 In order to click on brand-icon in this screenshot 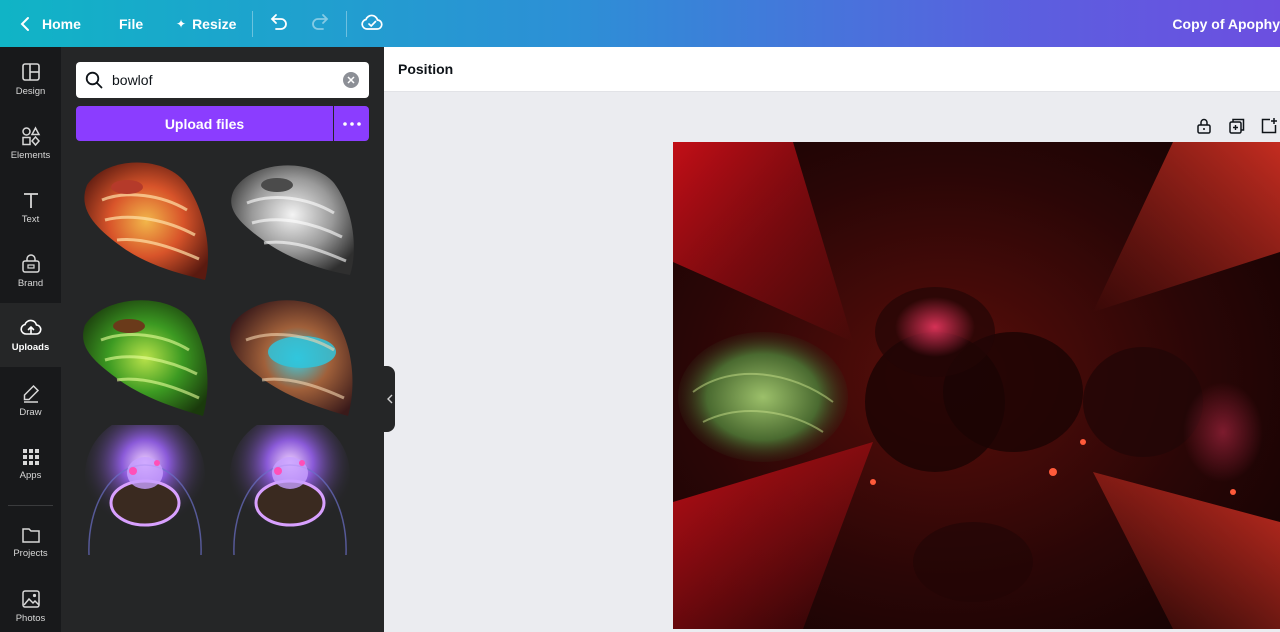, I will do `click(30, 263)`.